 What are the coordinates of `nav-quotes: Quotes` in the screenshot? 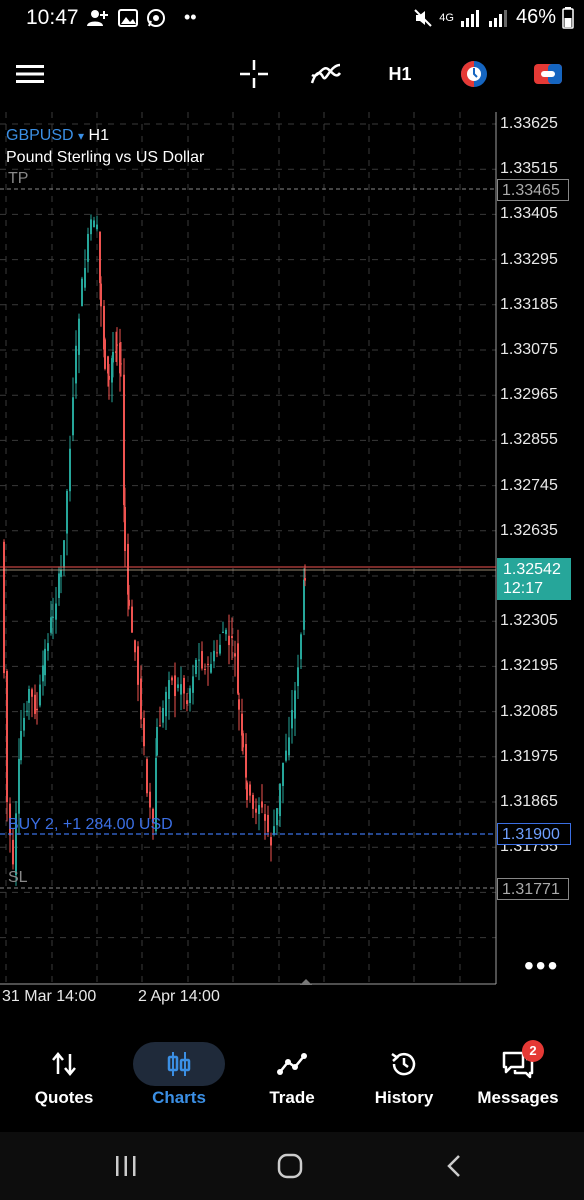 It's located at (64, 1082).